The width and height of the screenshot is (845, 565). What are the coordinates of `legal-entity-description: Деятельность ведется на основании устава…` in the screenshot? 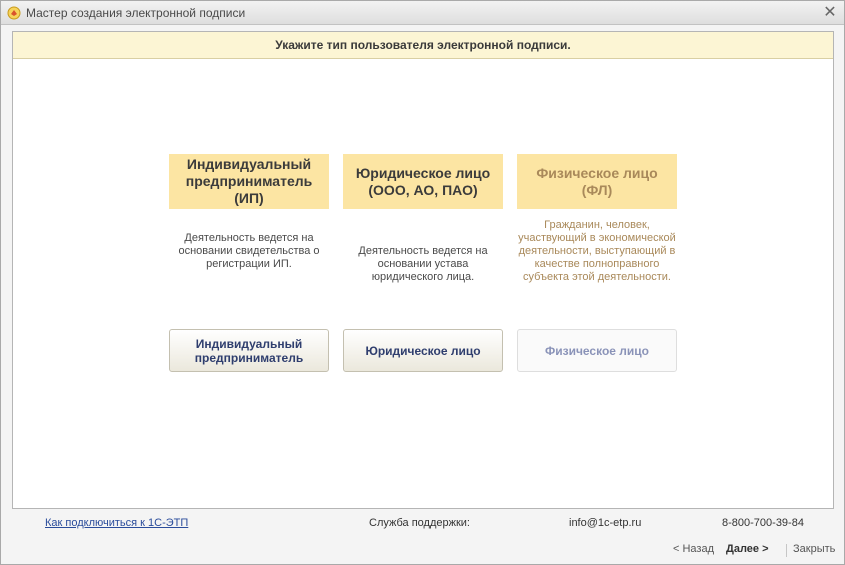 It's located at (423, 264).